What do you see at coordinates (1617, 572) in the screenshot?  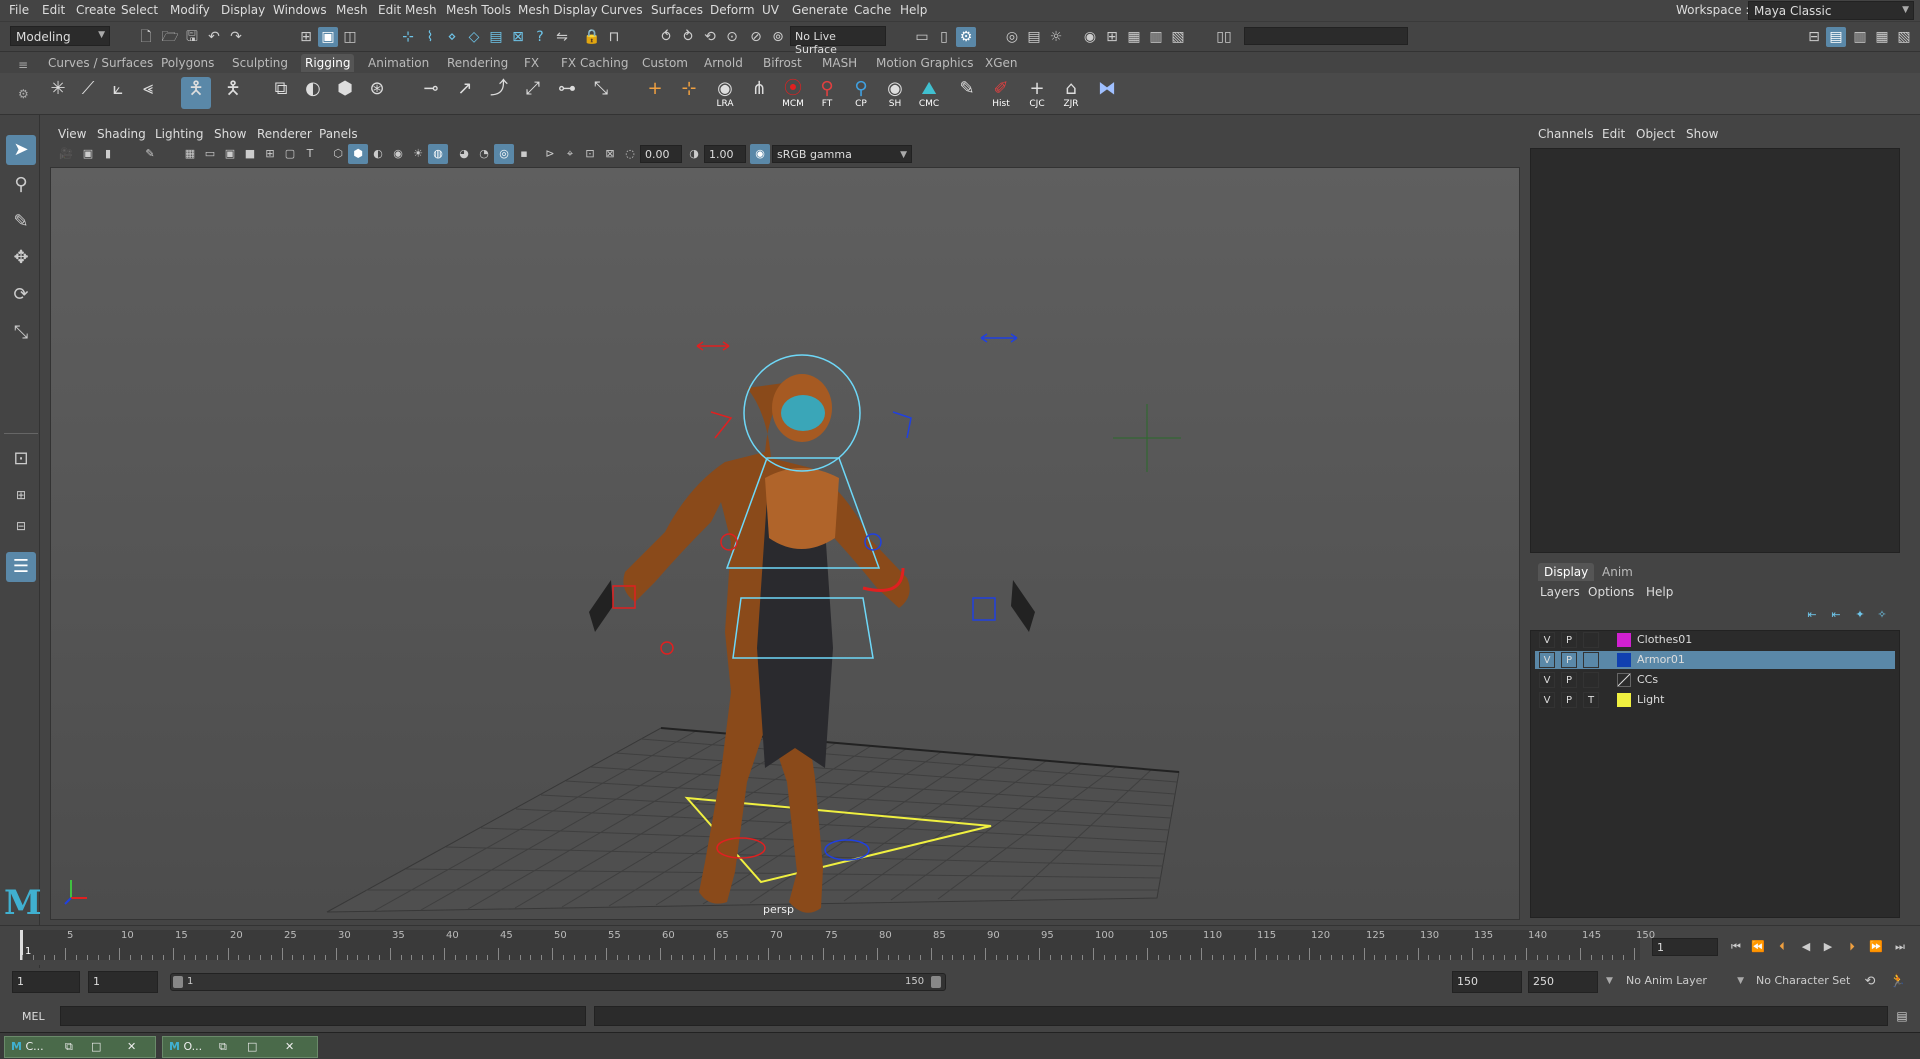 I see `layer-tab-anim: Anim` at bounding box center [1617, 572].